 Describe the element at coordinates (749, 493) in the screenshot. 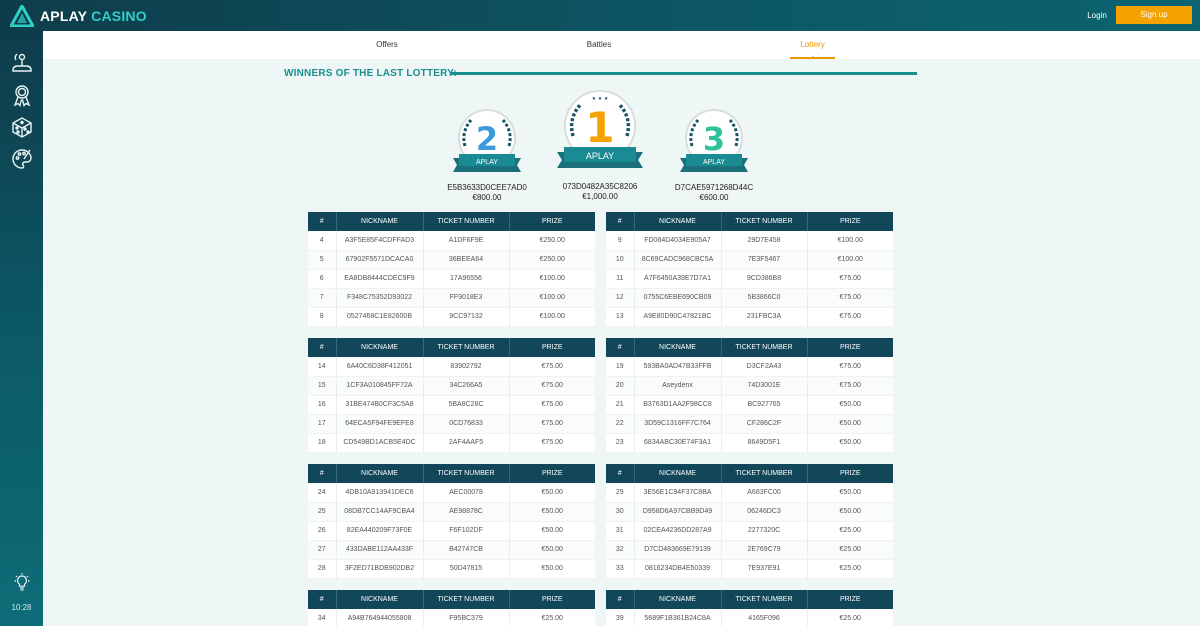

I see `table-row: 29 3E56E1C94F37C8BA A683FC00 €50.00` at that location.